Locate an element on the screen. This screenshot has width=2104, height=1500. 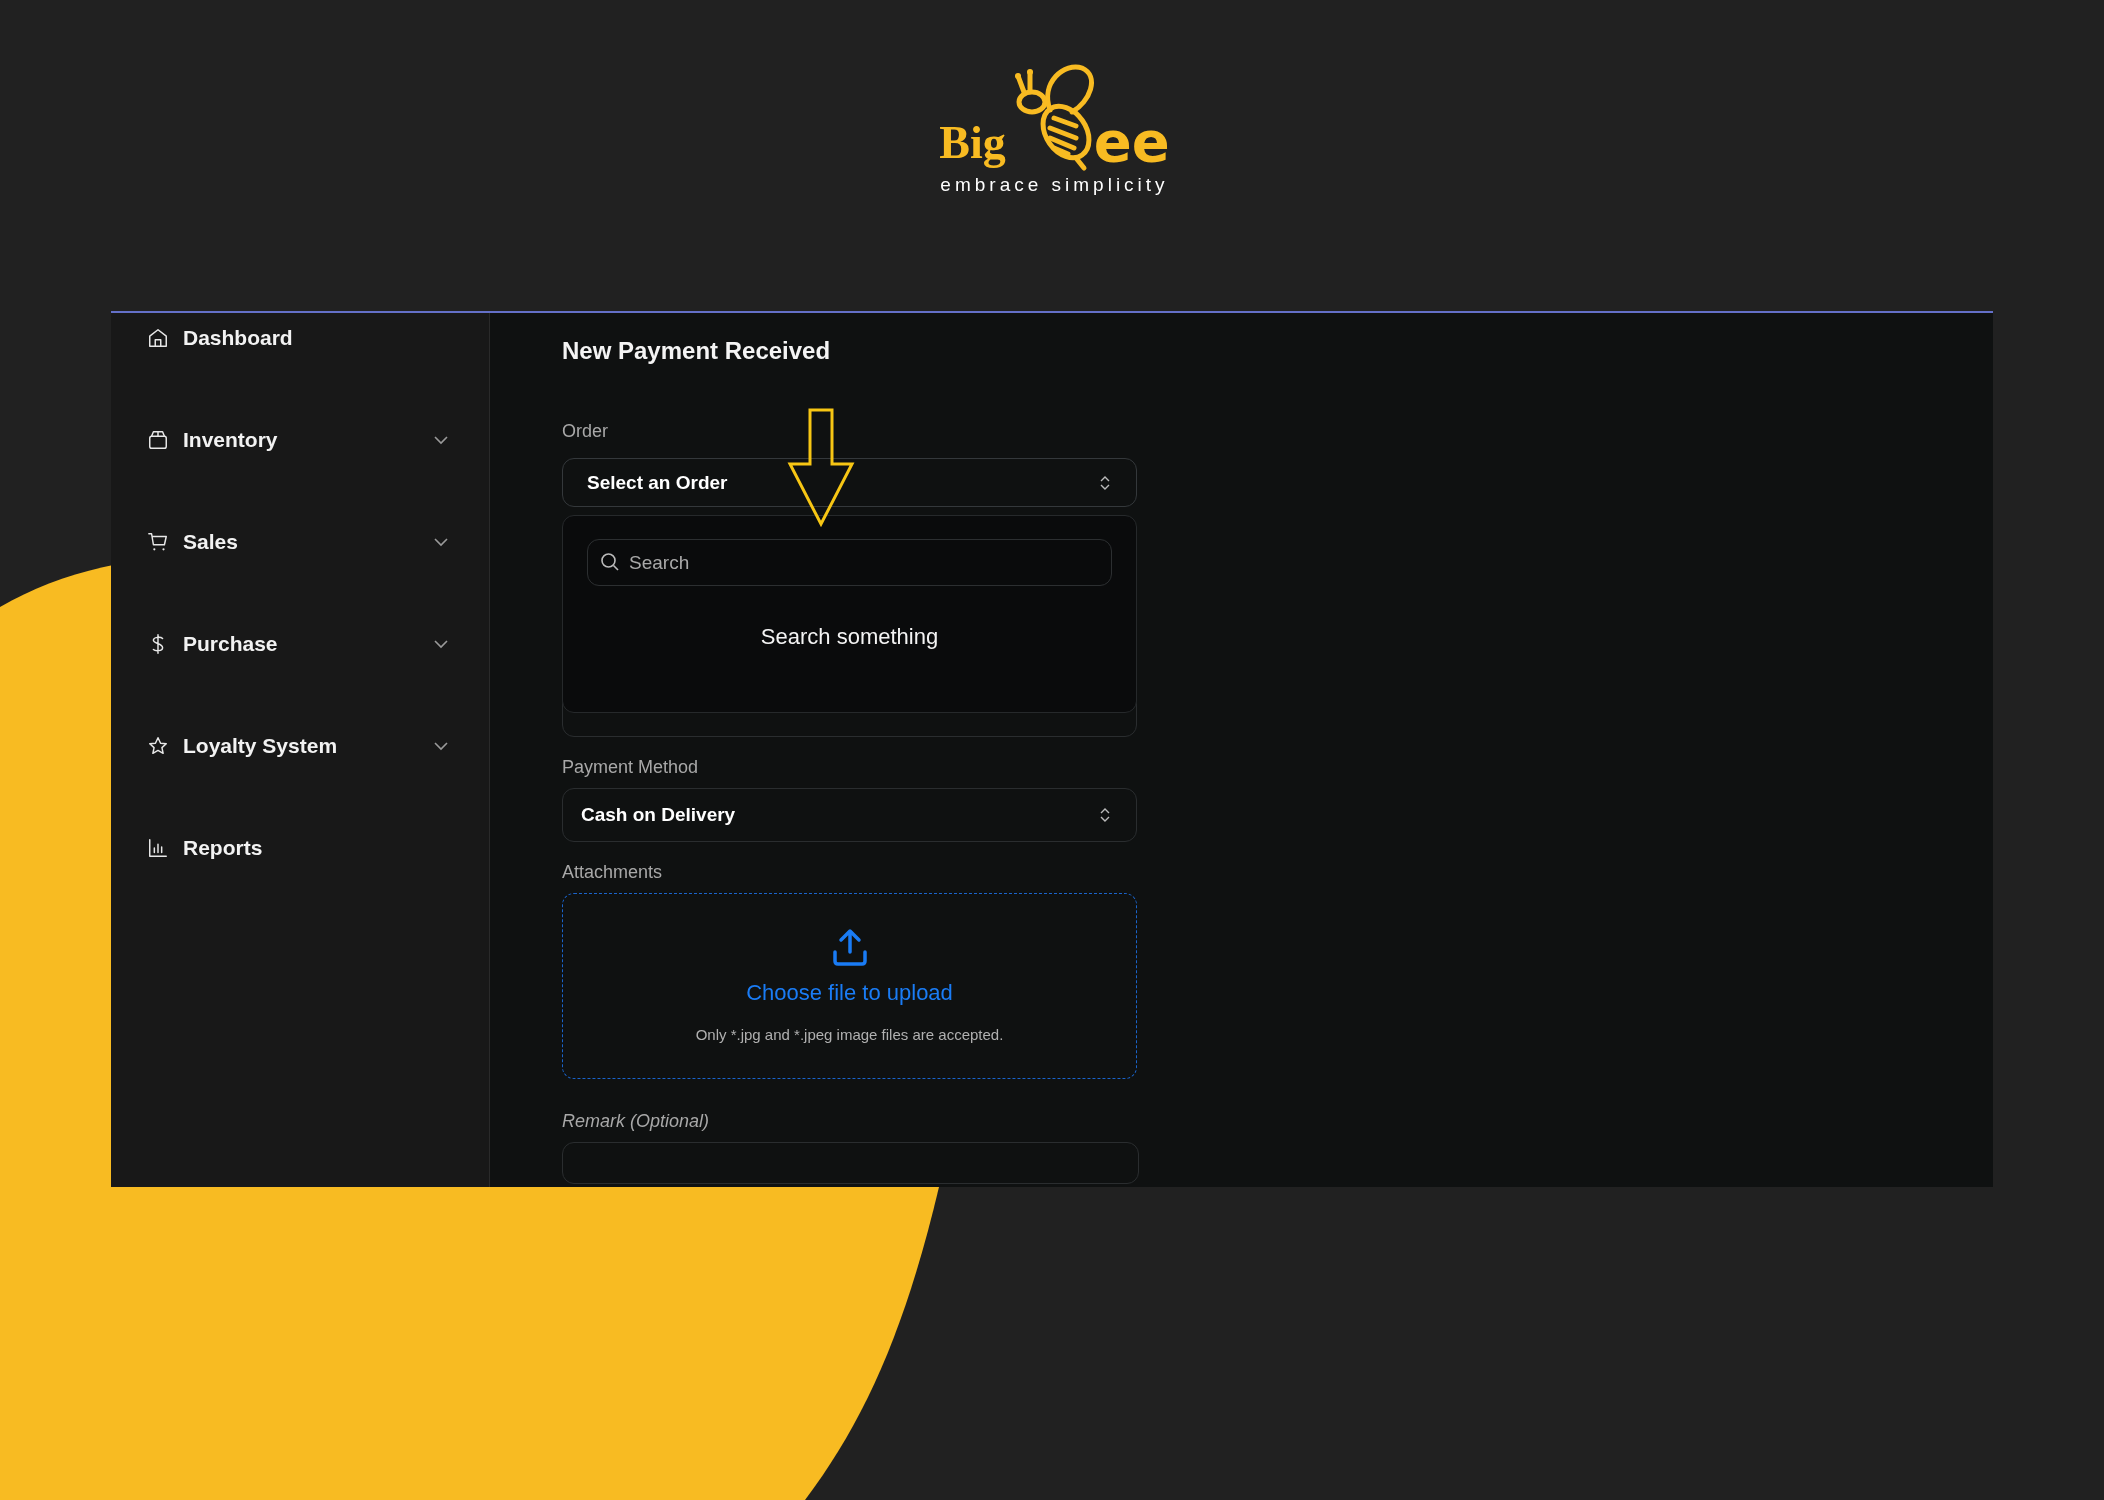
field-label: Attachments is located at coordinates (613, 872).